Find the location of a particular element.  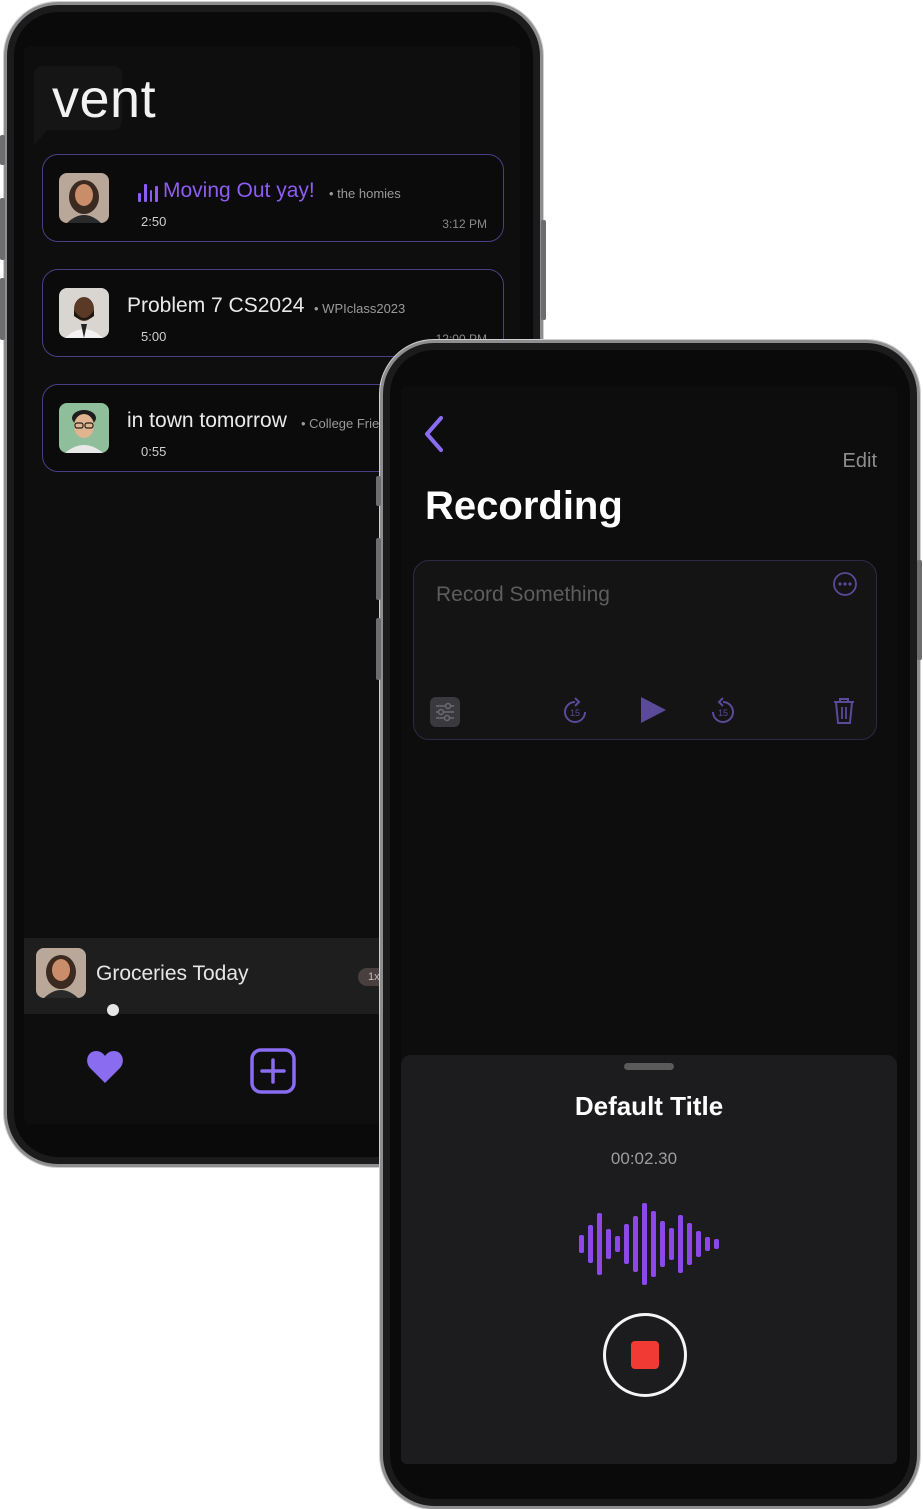

recording-card: Record Something 15 15 is located at coordinates (645, 650).